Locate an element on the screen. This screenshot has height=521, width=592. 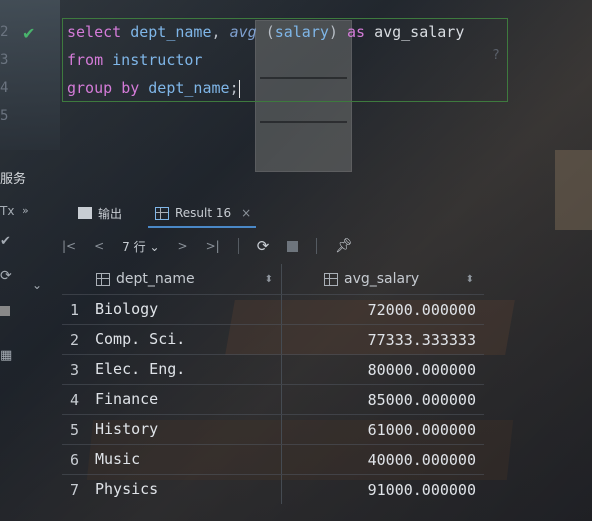
console-output-icon is located at coordinates (85, 213).